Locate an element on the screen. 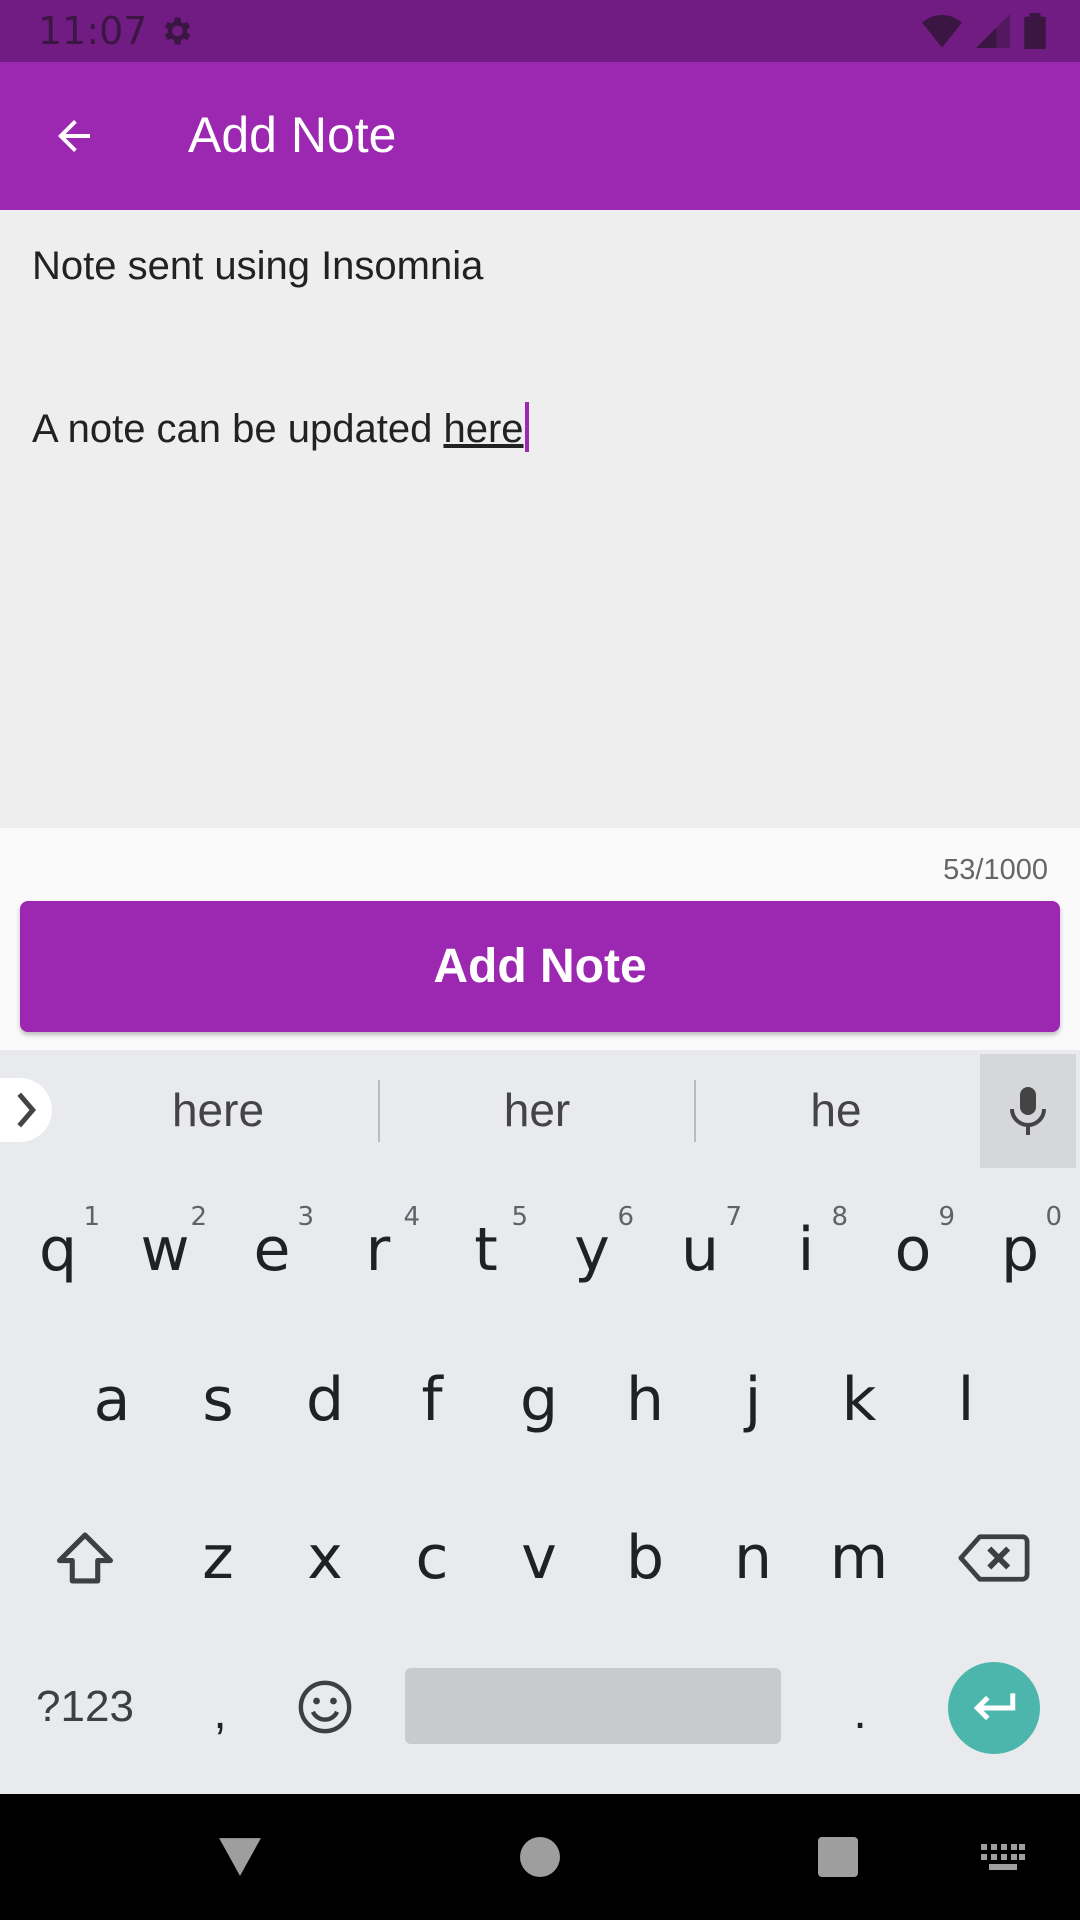 Image resolution: width=1080 pixels, height=1920 pixels. key-label: o is located at coordinates (913, 1250).